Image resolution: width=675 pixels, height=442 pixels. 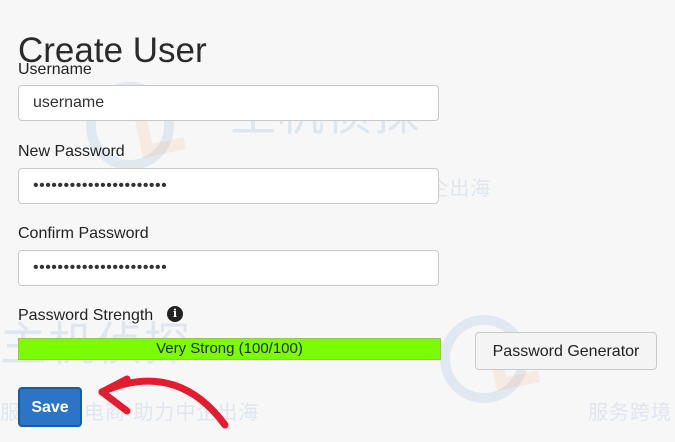 What do you see at coordinates (86, 315) in the screenshot?
I see `password-strength-label: Password Strength` at bounding box center [86, 315].